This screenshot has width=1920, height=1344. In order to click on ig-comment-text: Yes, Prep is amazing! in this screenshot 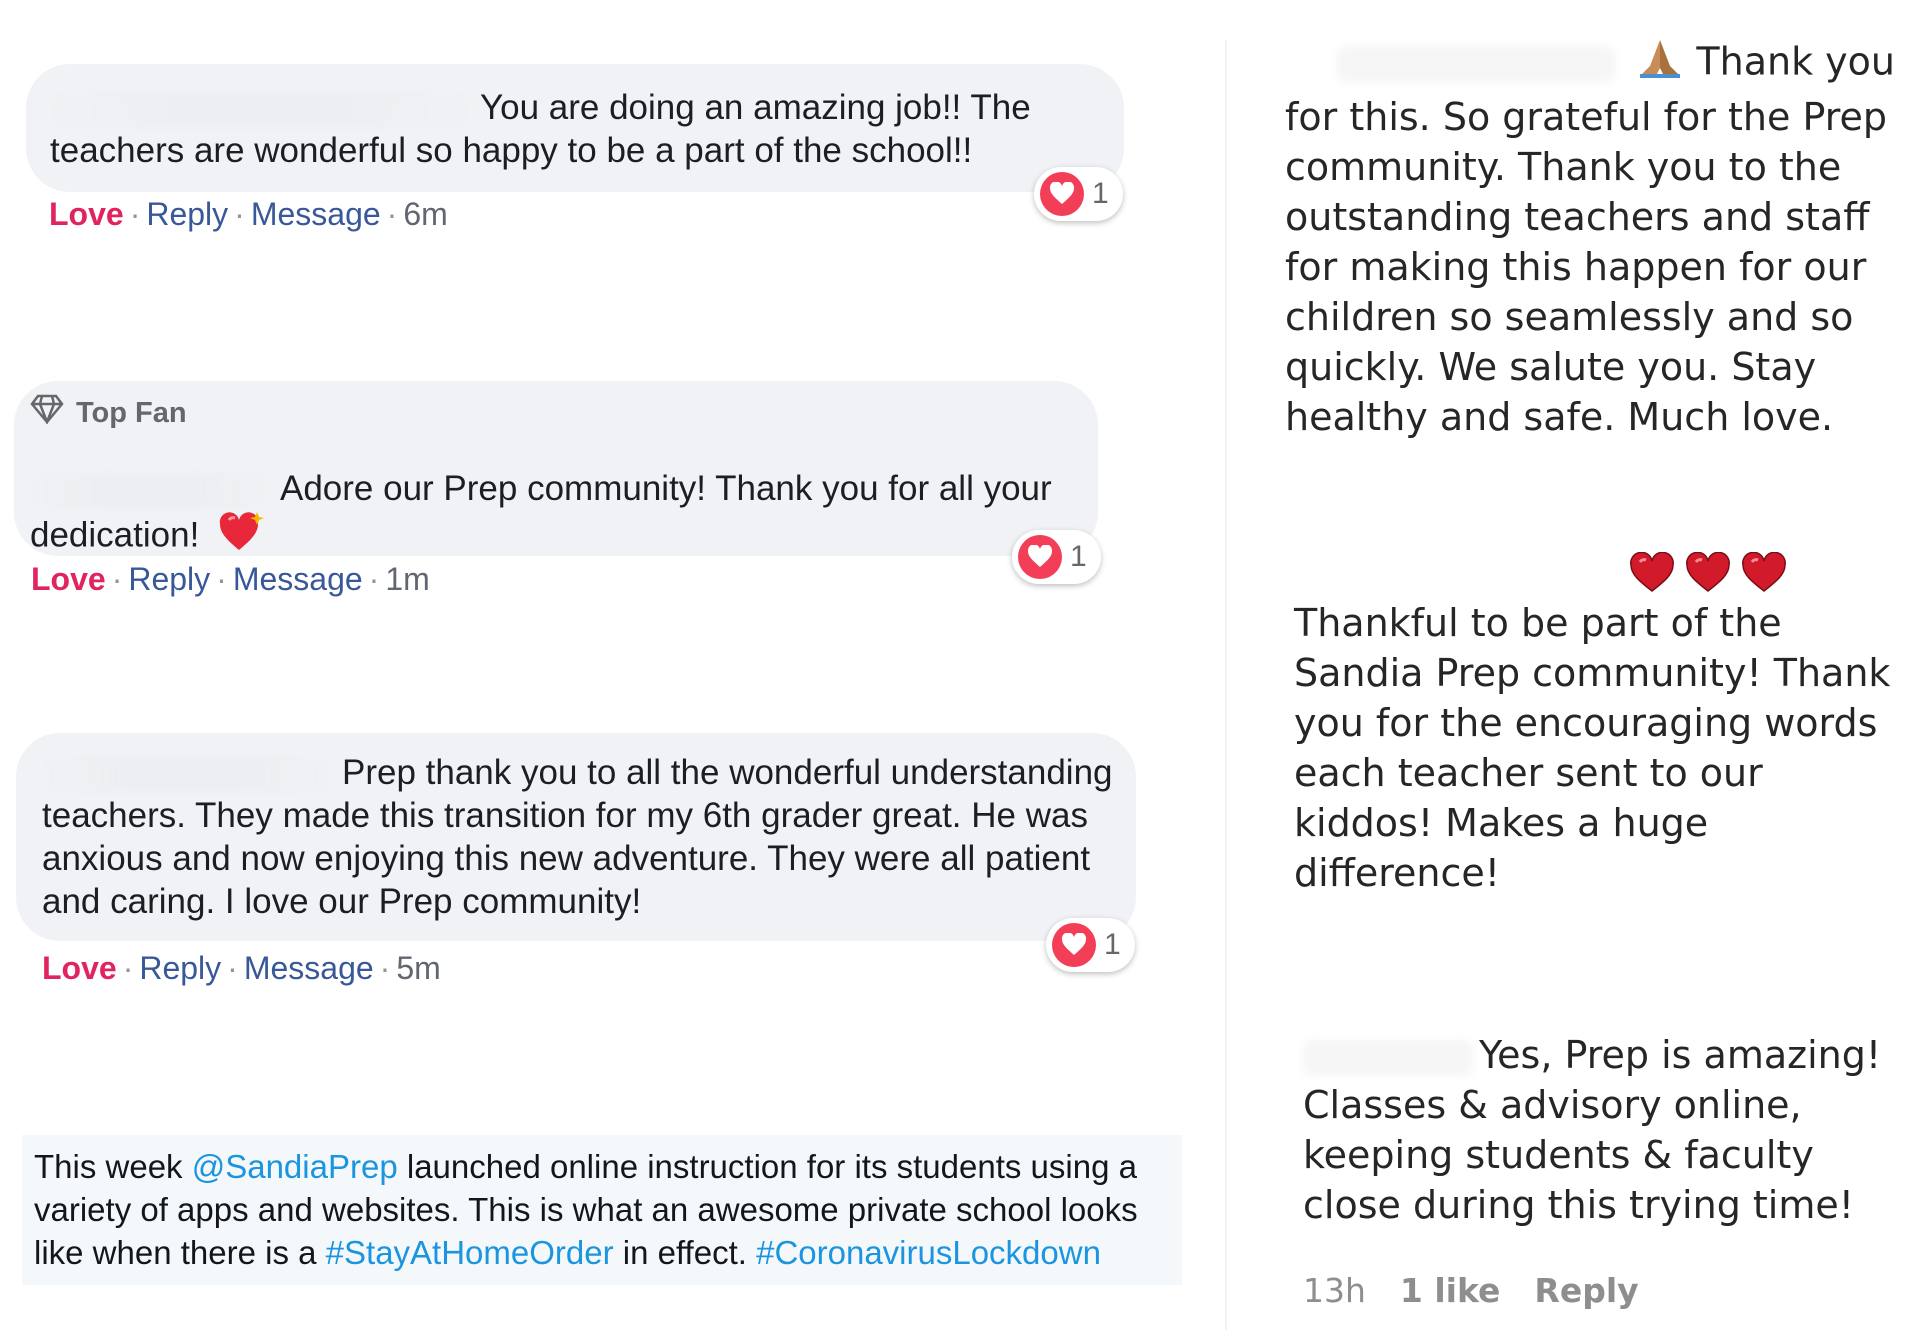, I will do `click(1680, 1055)`.